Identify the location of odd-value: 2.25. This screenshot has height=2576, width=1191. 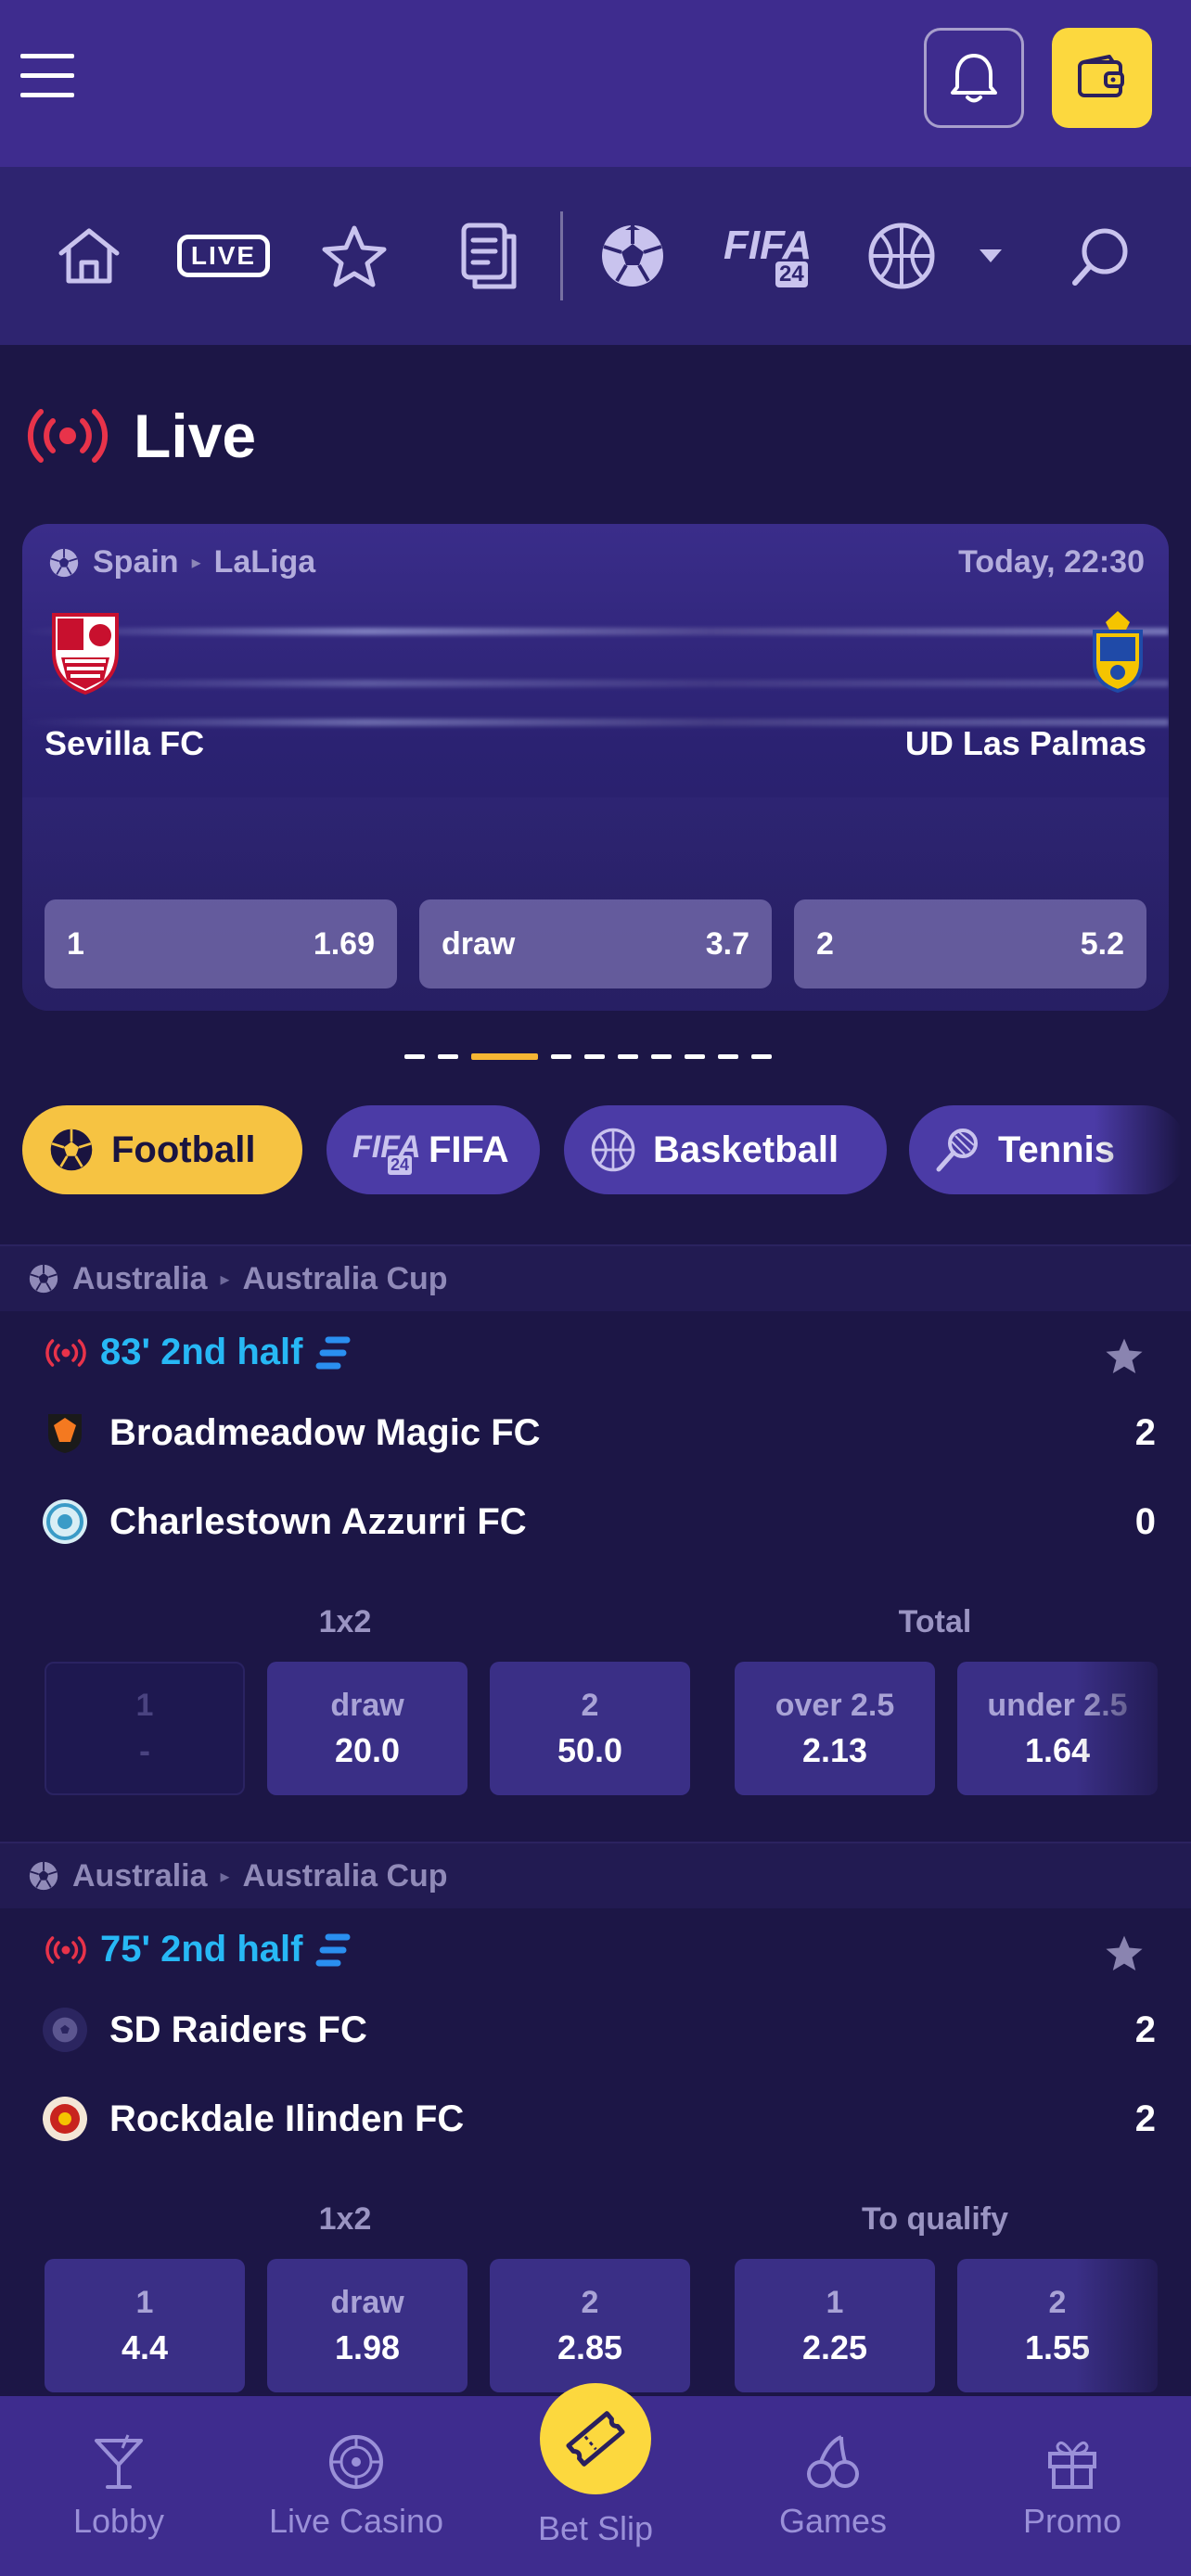
(834, 2346).